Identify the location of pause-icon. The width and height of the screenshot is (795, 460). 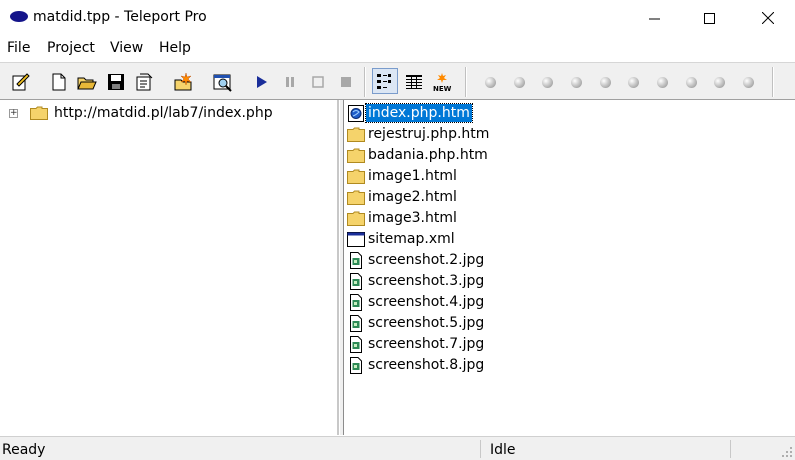
(290, 82).